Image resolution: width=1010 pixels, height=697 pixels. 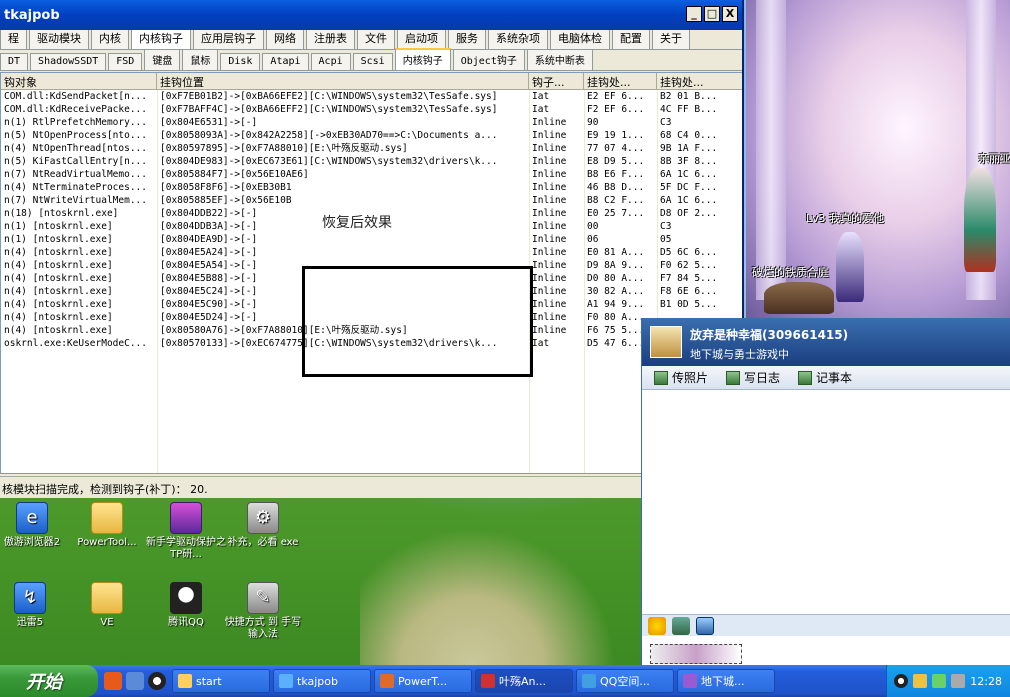 What do you see at coordinates (343, 81) in the screenshot?
I see `column-header-hook-location: 挂钩位置` at bounding box center [343, 81].